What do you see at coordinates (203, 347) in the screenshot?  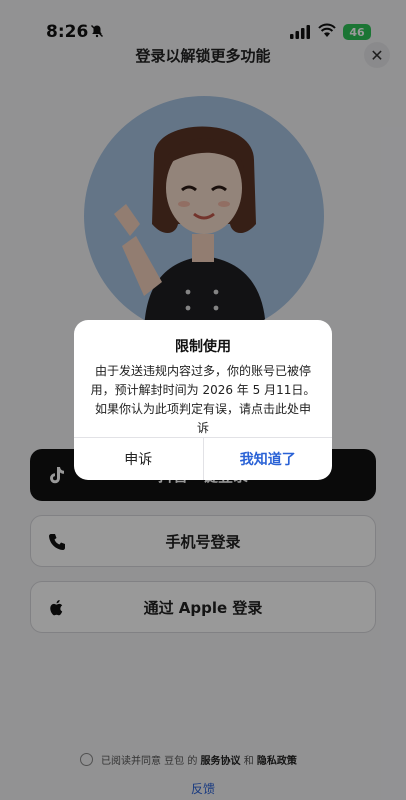 I see `dialog-title: 限制使用` at bounding box center [203, 347].